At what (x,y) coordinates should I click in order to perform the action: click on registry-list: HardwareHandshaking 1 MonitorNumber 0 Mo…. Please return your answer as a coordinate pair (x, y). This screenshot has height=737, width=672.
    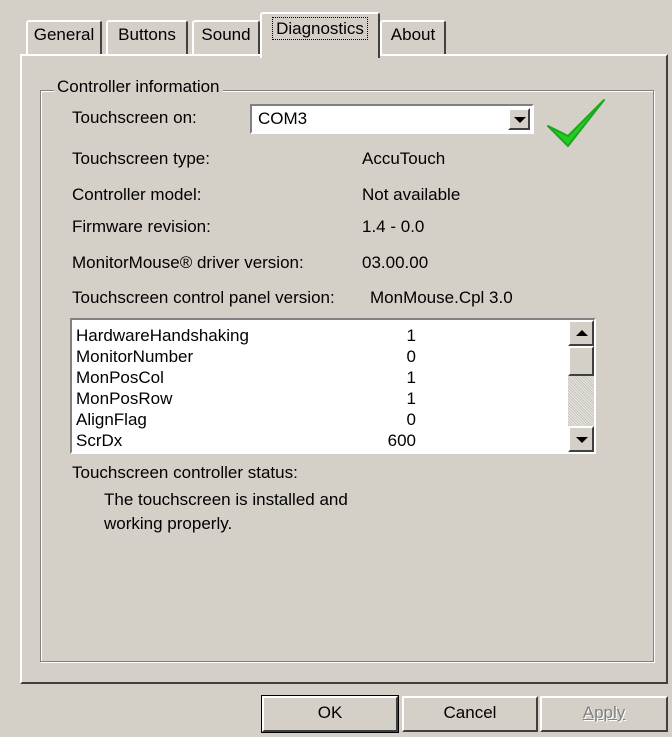
    Looking at the image, I should click on (321, 389).